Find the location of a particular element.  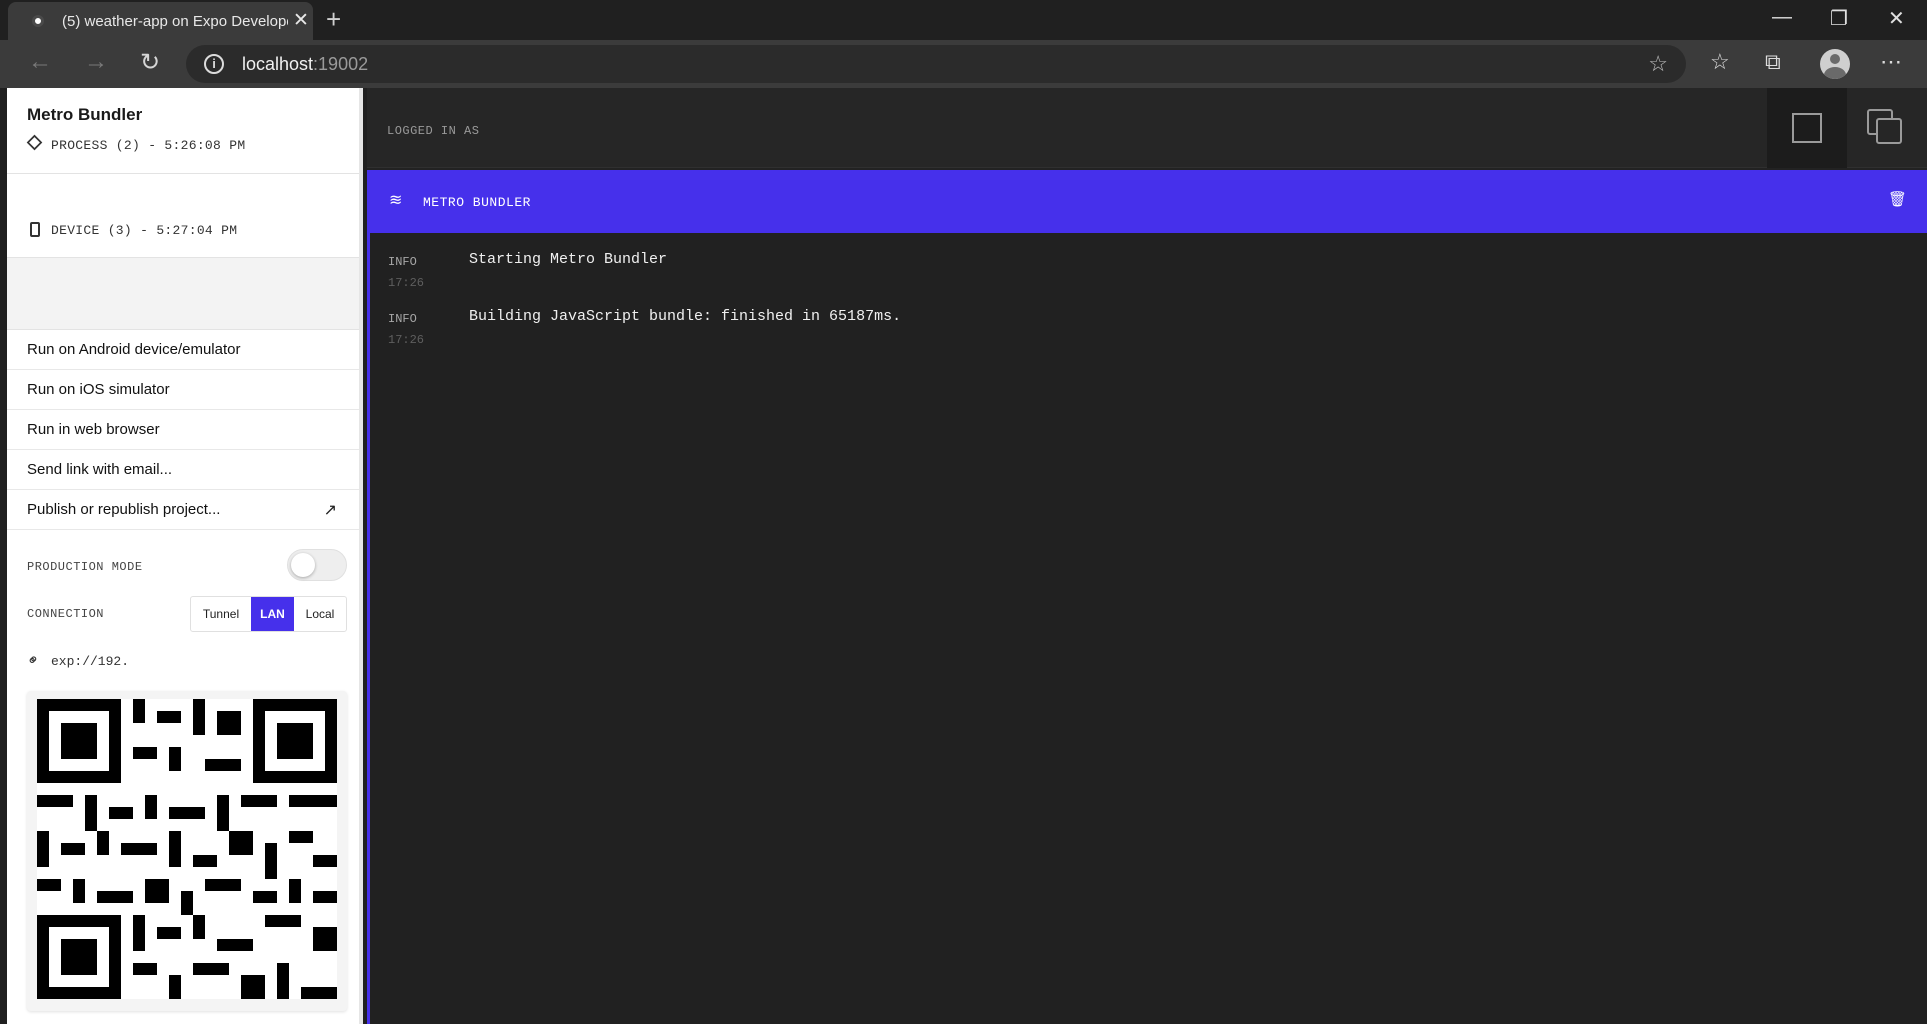

run-android-button: Run on Android device/emulator is located at coordinates (183, 350).